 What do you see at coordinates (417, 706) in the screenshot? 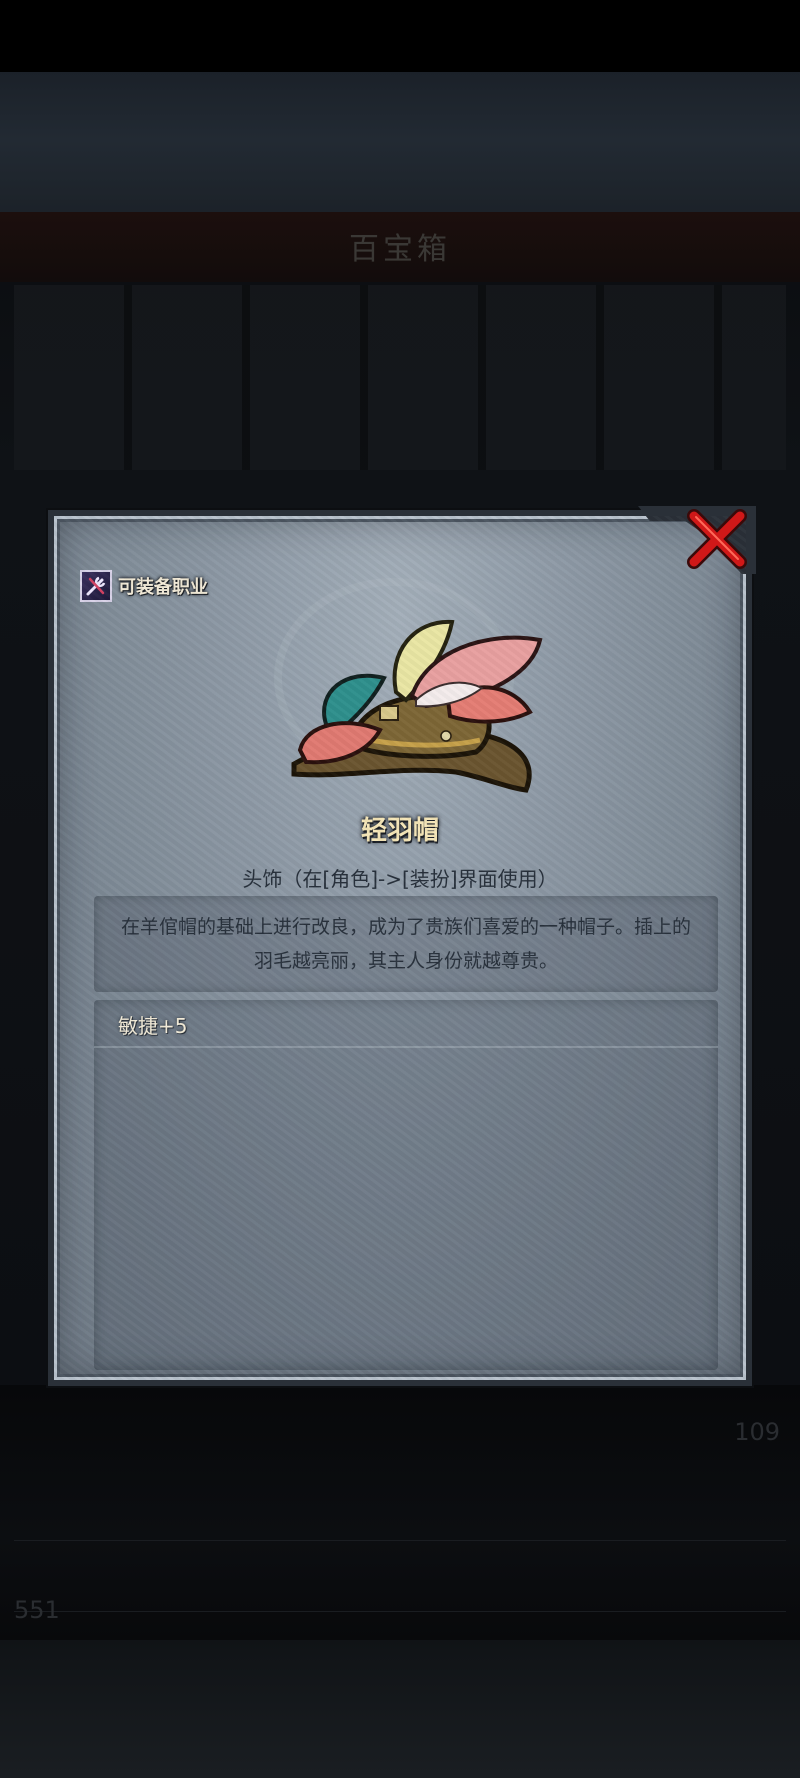
I see `feathered-hat-icon` at bounding box center [417, 706].